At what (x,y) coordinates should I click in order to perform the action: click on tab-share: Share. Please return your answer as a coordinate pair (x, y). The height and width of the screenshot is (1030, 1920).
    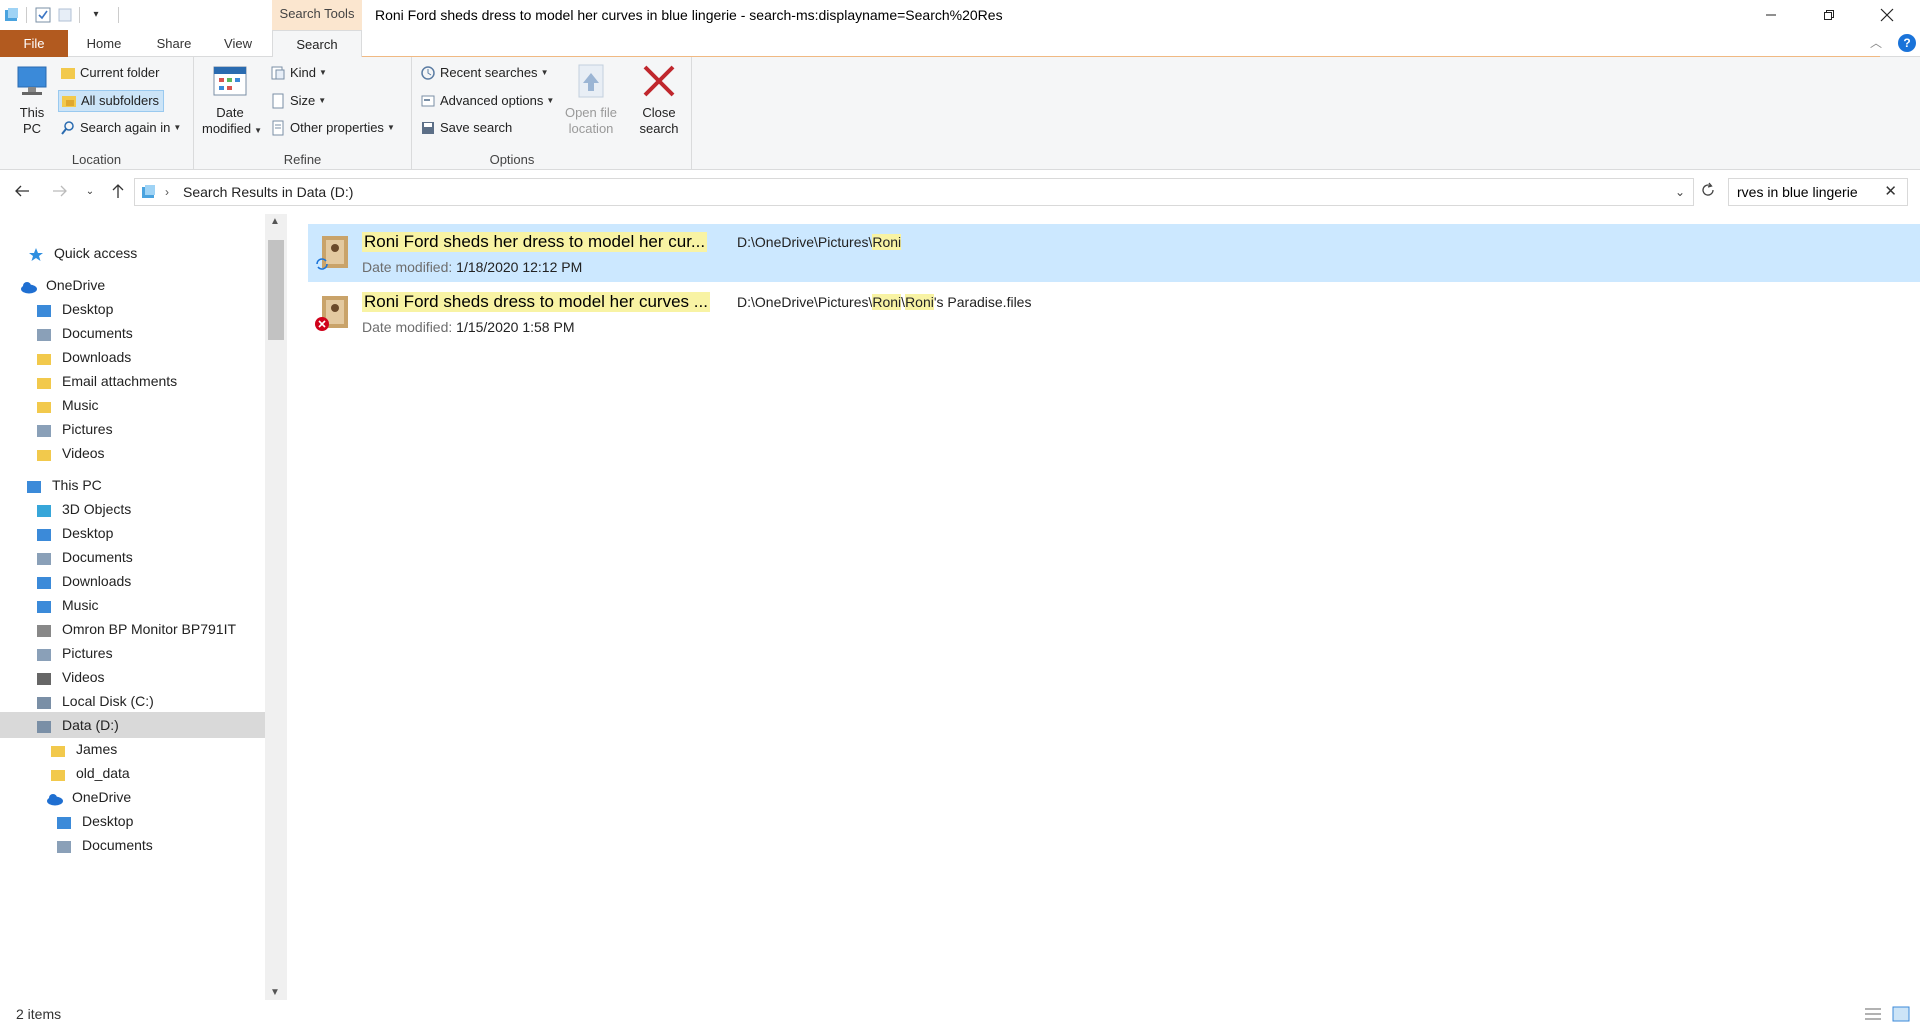
    Looking at the image, I should click on (174, 43).